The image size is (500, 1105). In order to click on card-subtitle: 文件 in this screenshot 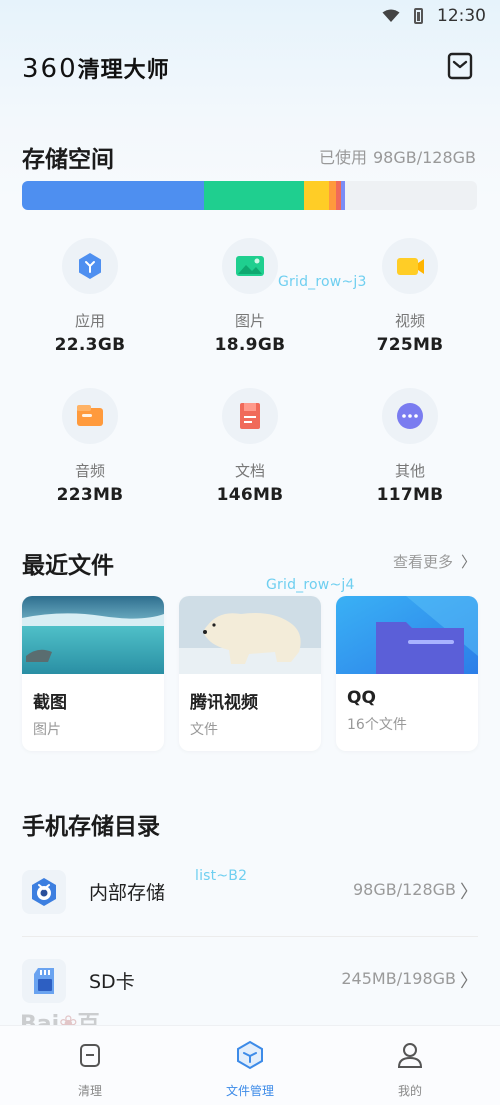, I will do `click(204, 730)`.